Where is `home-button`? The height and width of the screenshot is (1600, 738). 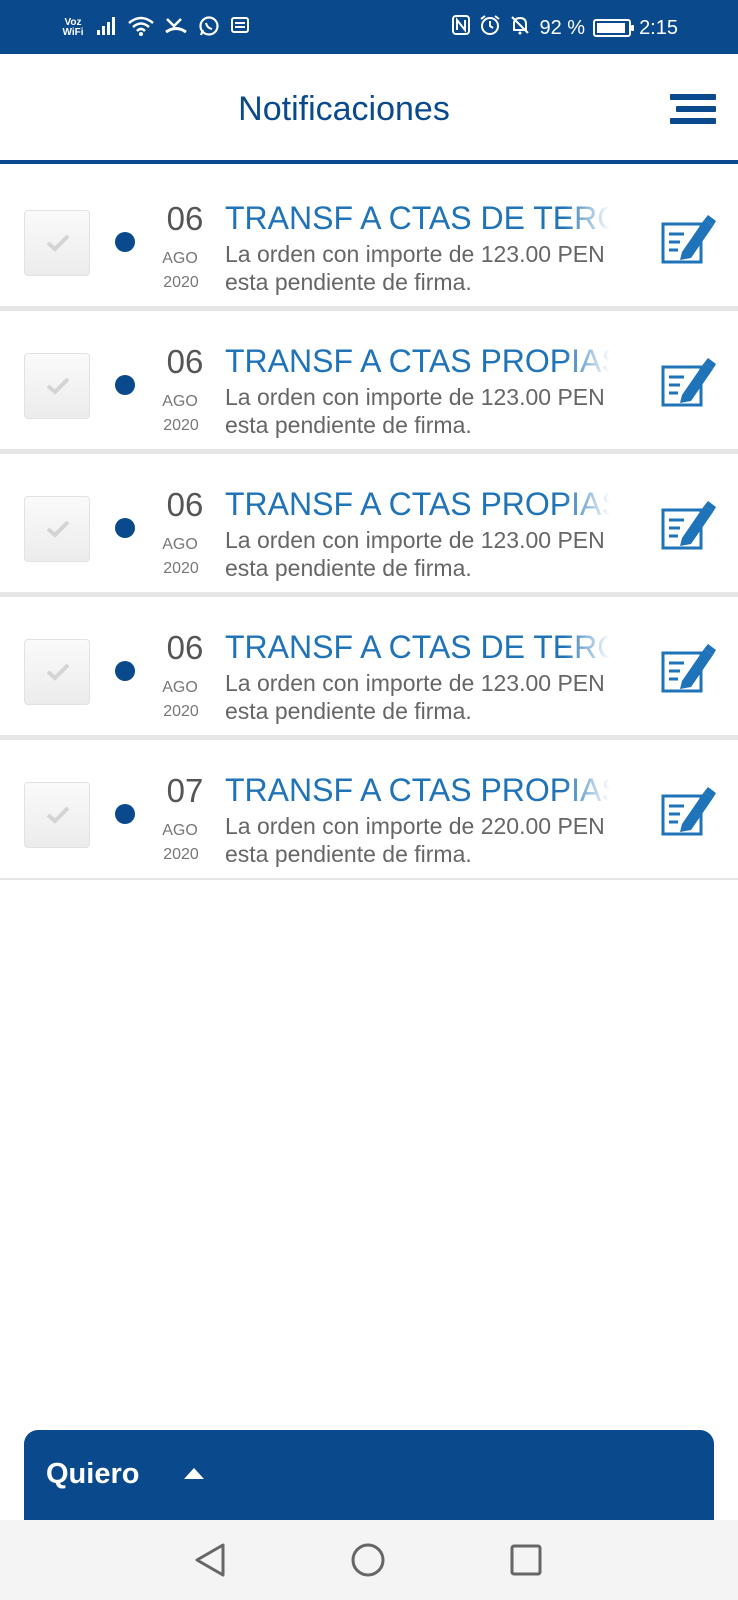
home-button is located at coordinates (368, 1562).